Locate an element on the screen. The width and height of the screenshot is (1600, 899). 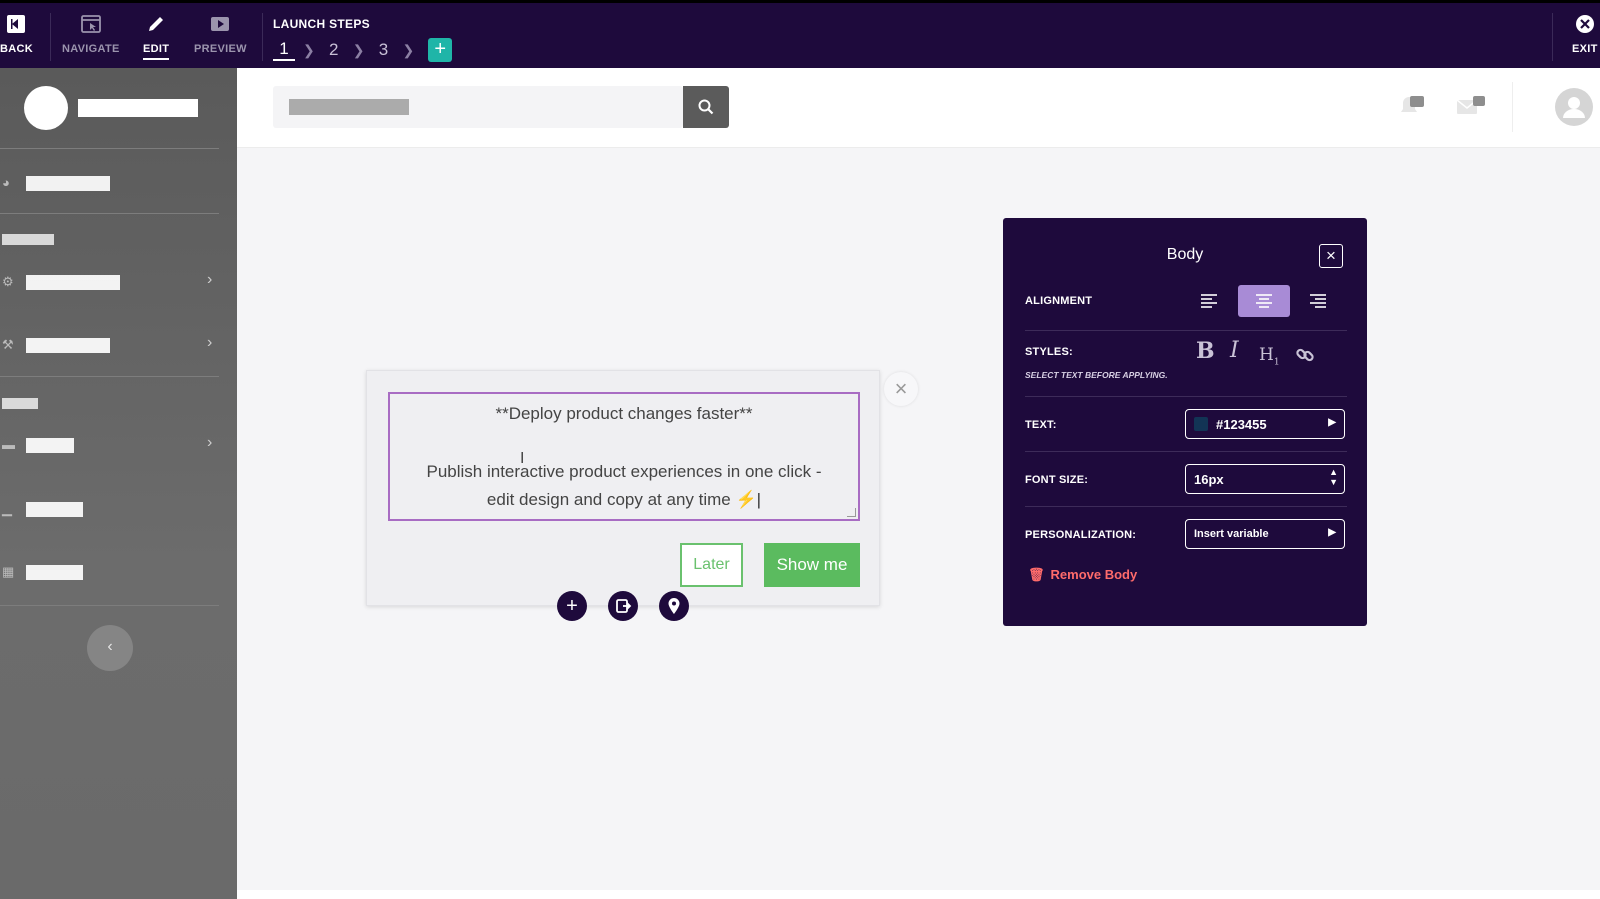
sidebar-item-analytics: ▁ is located at coordinates (118, 509).